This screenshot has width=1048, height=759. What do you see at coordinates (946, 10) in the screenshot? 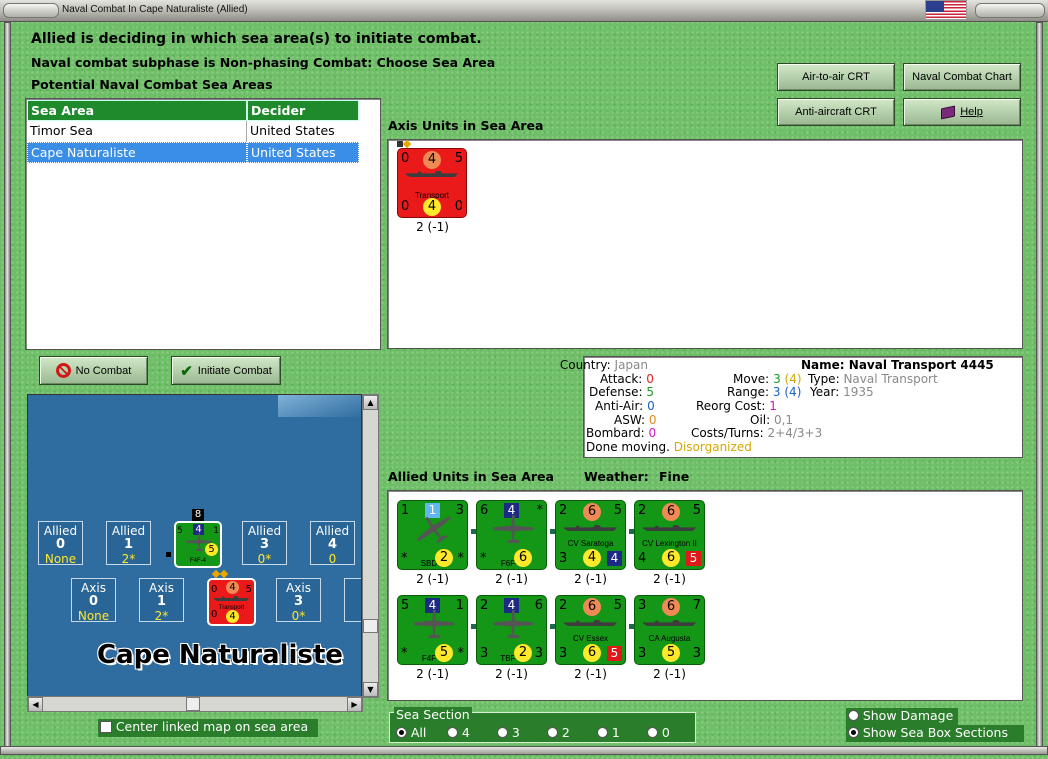
I see `us-flag-icon` at bounding box center [946, 10].